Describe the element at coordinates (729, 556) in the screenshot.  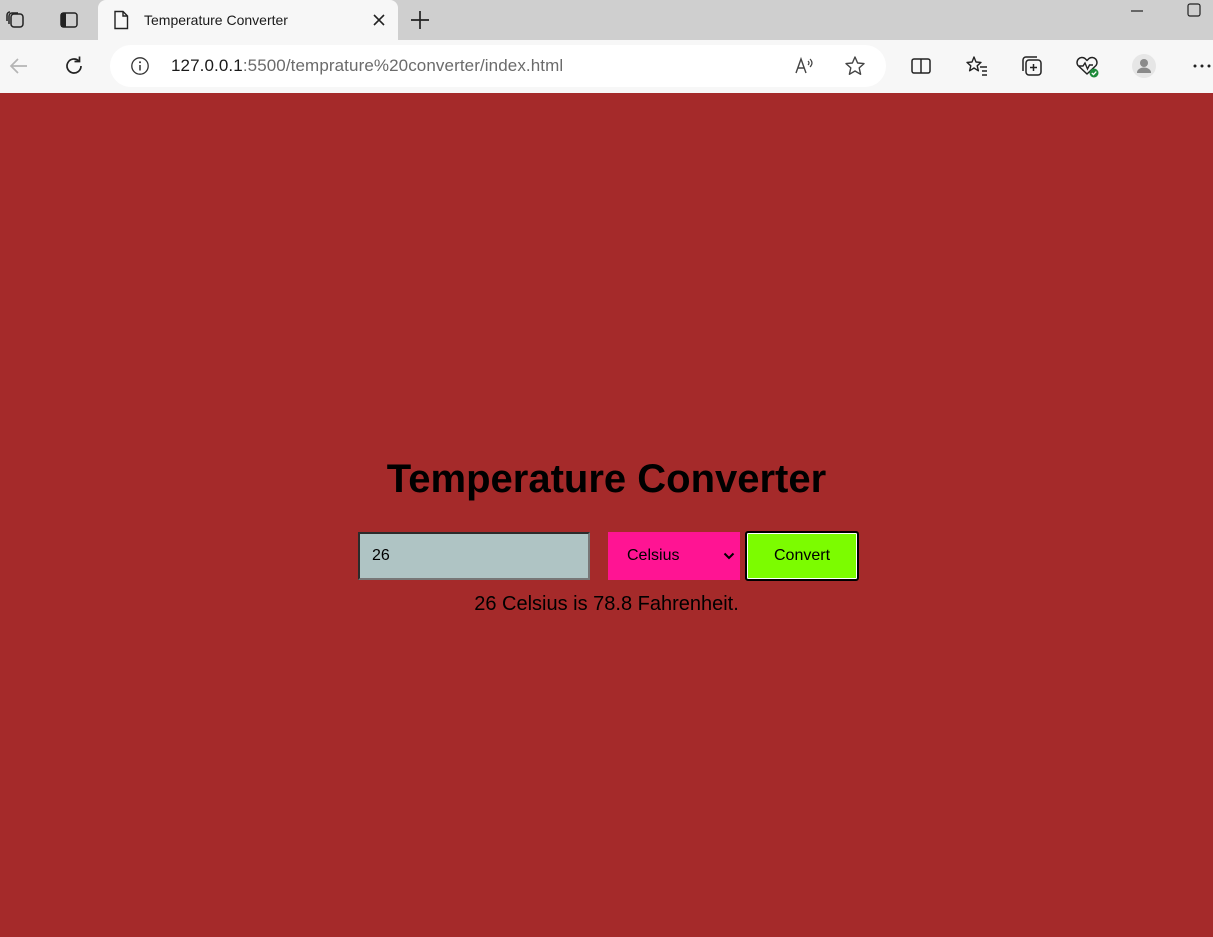
I see `chevron-down-icon` at that location.